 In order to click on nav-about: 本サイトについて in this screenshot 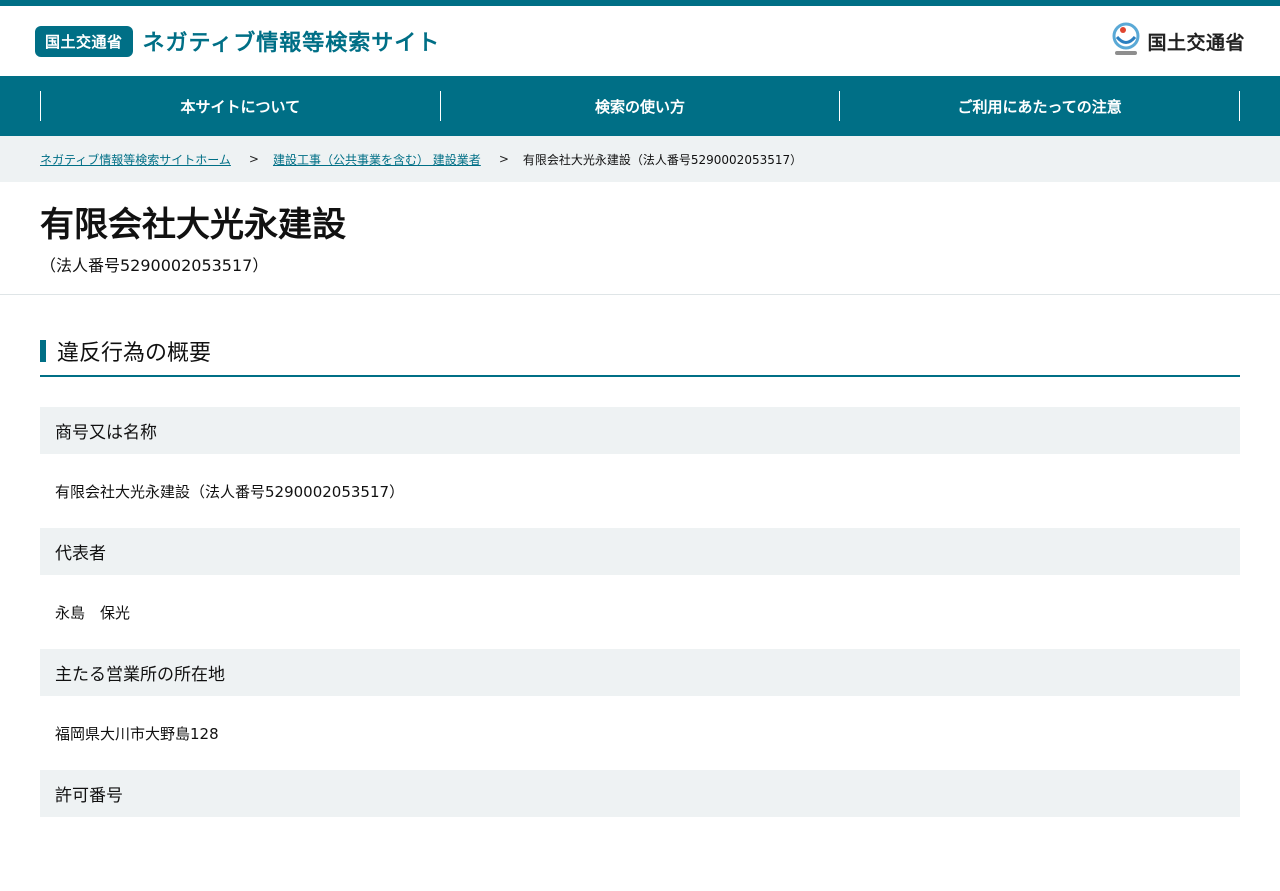, I will do `click(240, 106)`.